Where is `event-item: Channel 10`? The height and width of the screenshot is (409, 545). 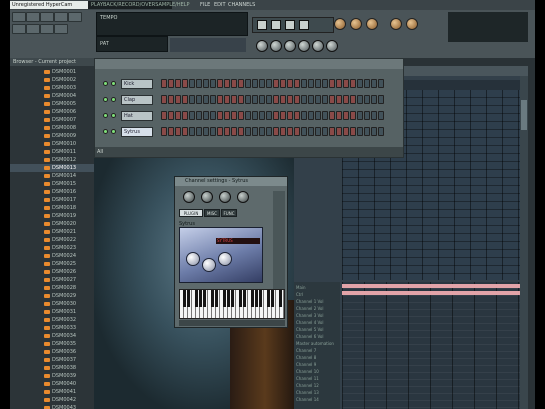 event-item: Channel 10 is located at coordinates (317, 371).